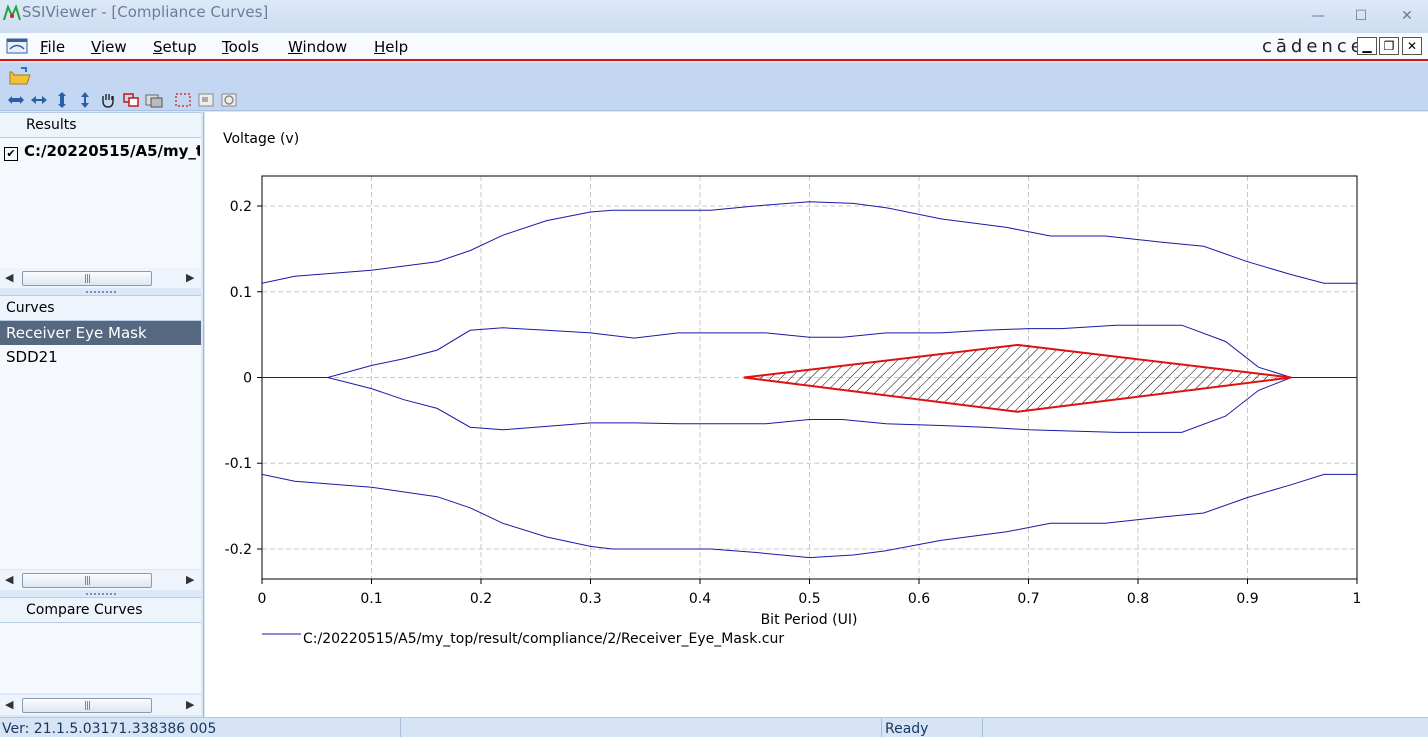 This screenshot has height=737, width=1428. What do you see at coordinates (1367, 46) in the screenshot?
I see `mdi-minimize-button: ▁` at bounding box center [1367, 46].